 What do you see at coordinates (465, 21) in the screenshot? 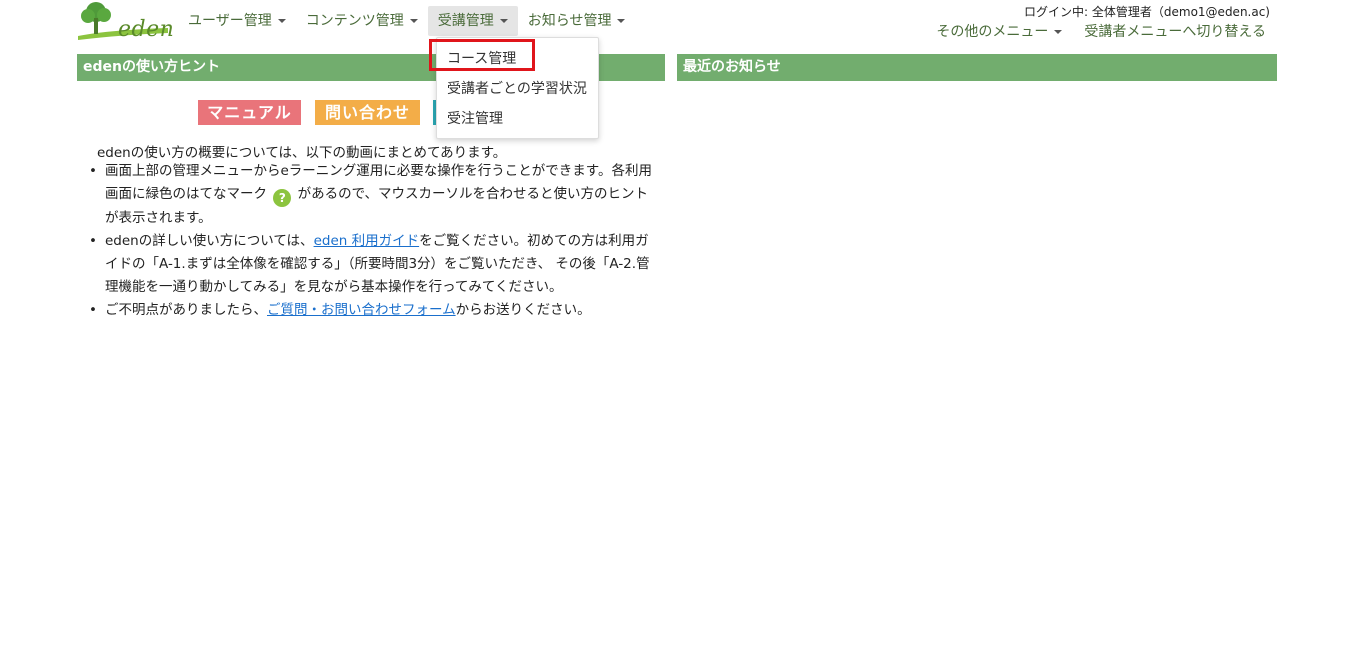
I see `nav-course-management-label: 受講管理` at bounding box center [465, 21].